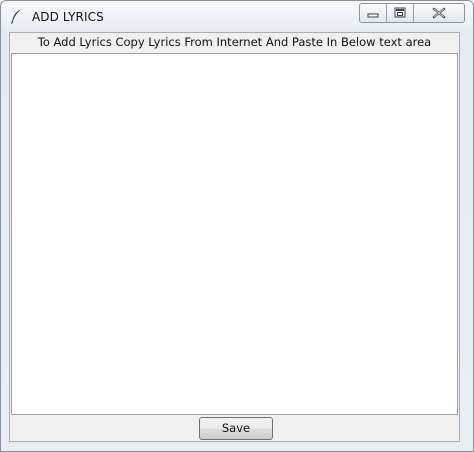 The width and height of the screenshot is (474, 452). Describe the element at coordinates (237, 16) in the screenshot. I see `title-bar: ADD LYRICS` at that location.